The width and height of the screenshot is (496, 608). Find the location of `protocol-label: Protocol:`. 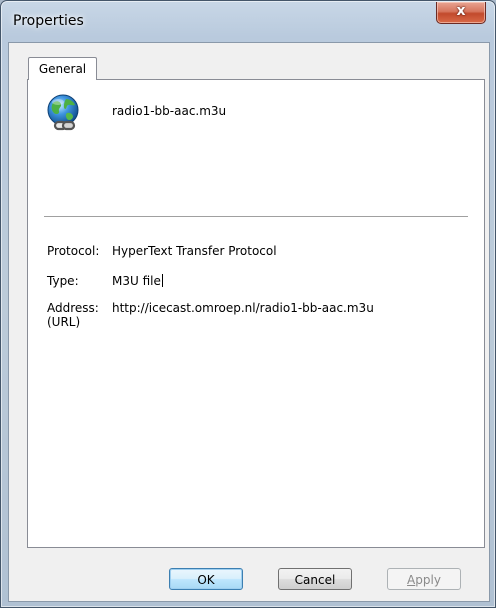

protocol-label: Protocol: is located at coordinates (73, 251).